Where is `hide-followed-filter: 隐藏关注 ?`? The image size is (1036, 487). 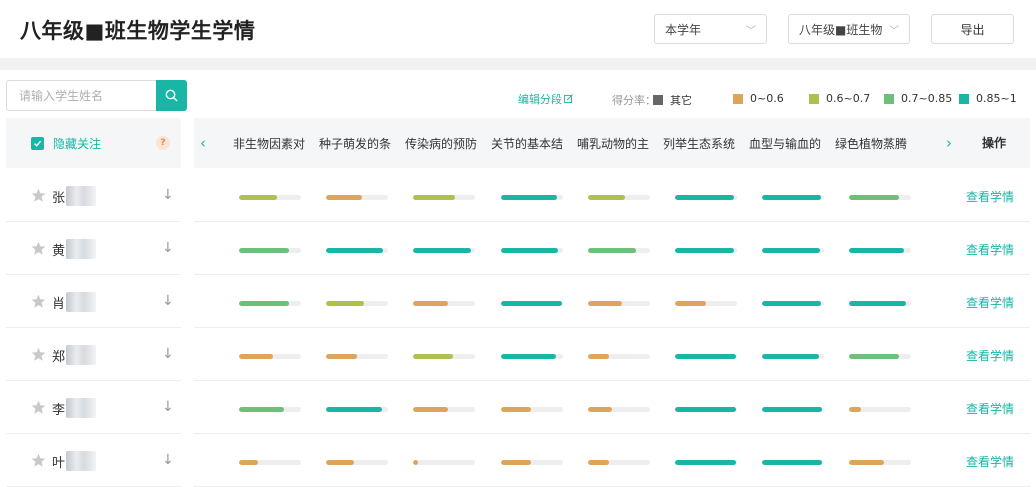
hide-followed-filter: 隐藏关注 ? is located at coordinates (93, 143).